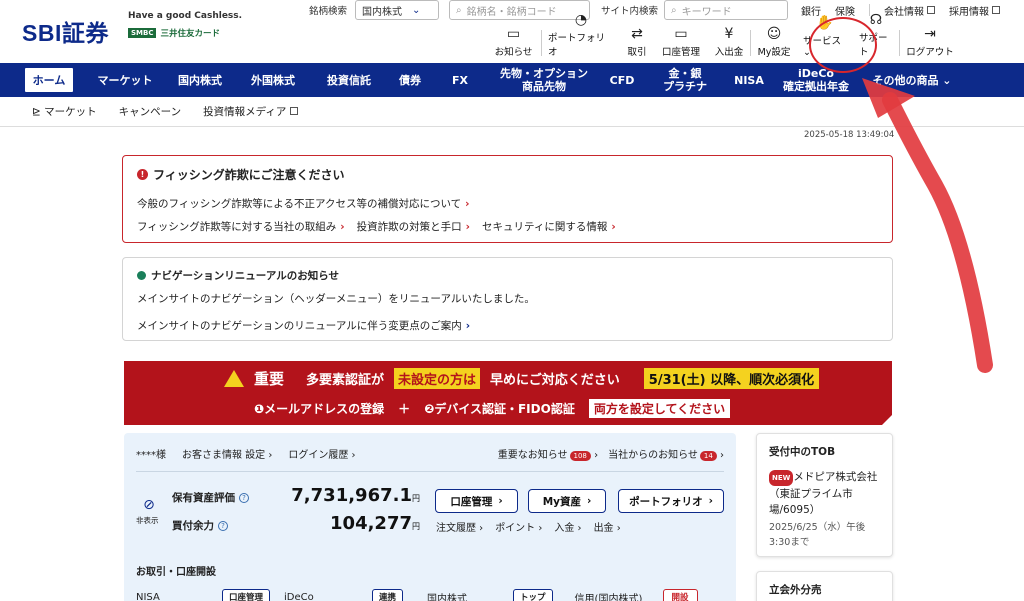 This screenshot has height=601, width=1024. I want to click on subnav-market: ⊵ マーケット, so click(64, 111).